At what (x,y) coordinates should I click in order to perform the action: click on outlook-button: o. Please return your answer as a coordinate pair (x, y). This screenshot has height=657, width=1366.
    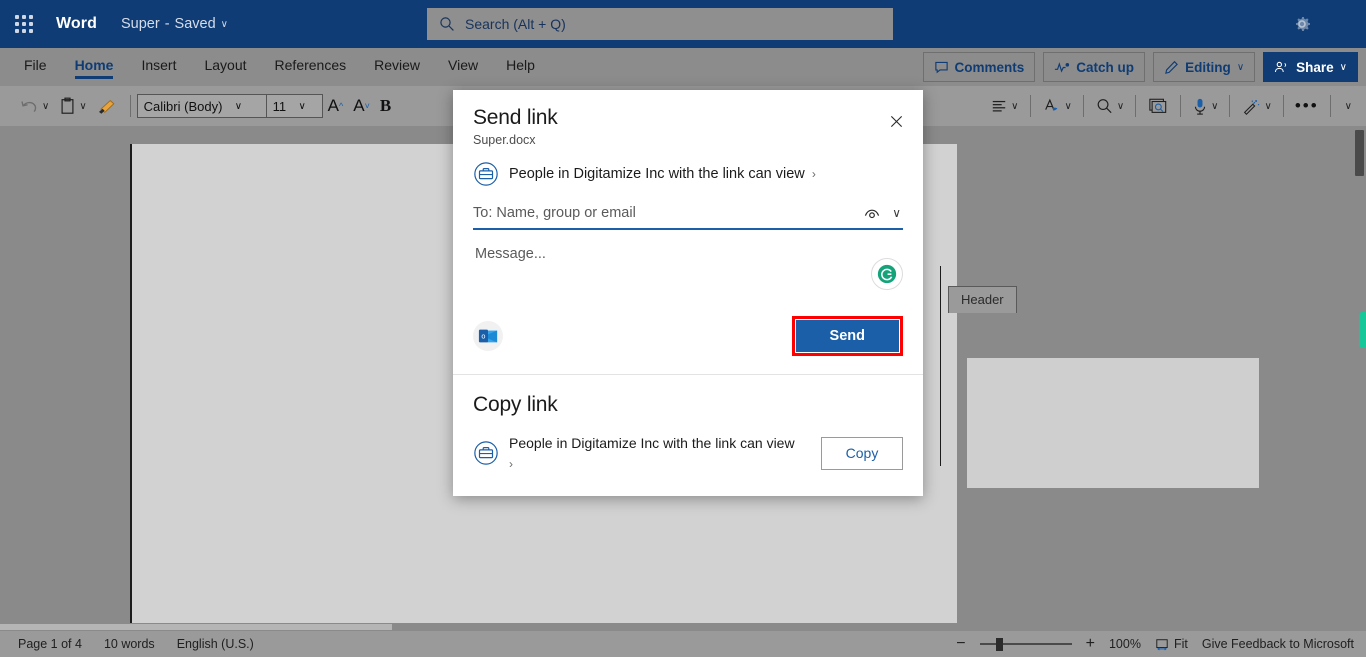
    Looking at the image, I should click on (488, 336).